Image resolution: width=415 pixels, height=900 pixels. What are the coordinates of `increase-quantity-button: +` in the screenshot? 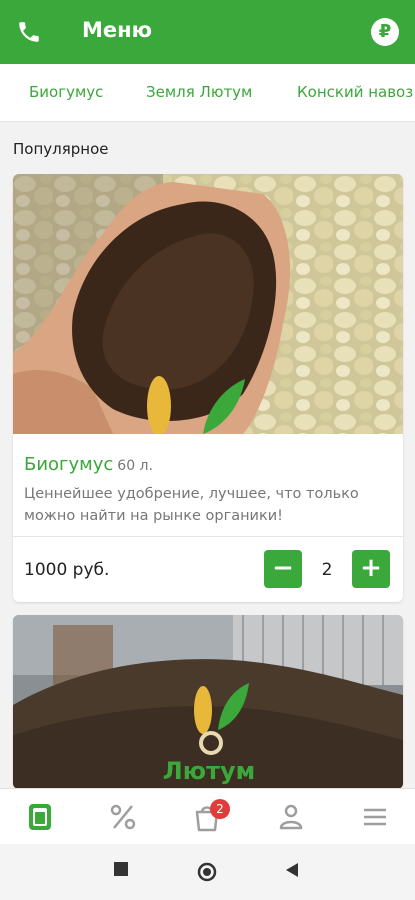 It's located at (371, 569).